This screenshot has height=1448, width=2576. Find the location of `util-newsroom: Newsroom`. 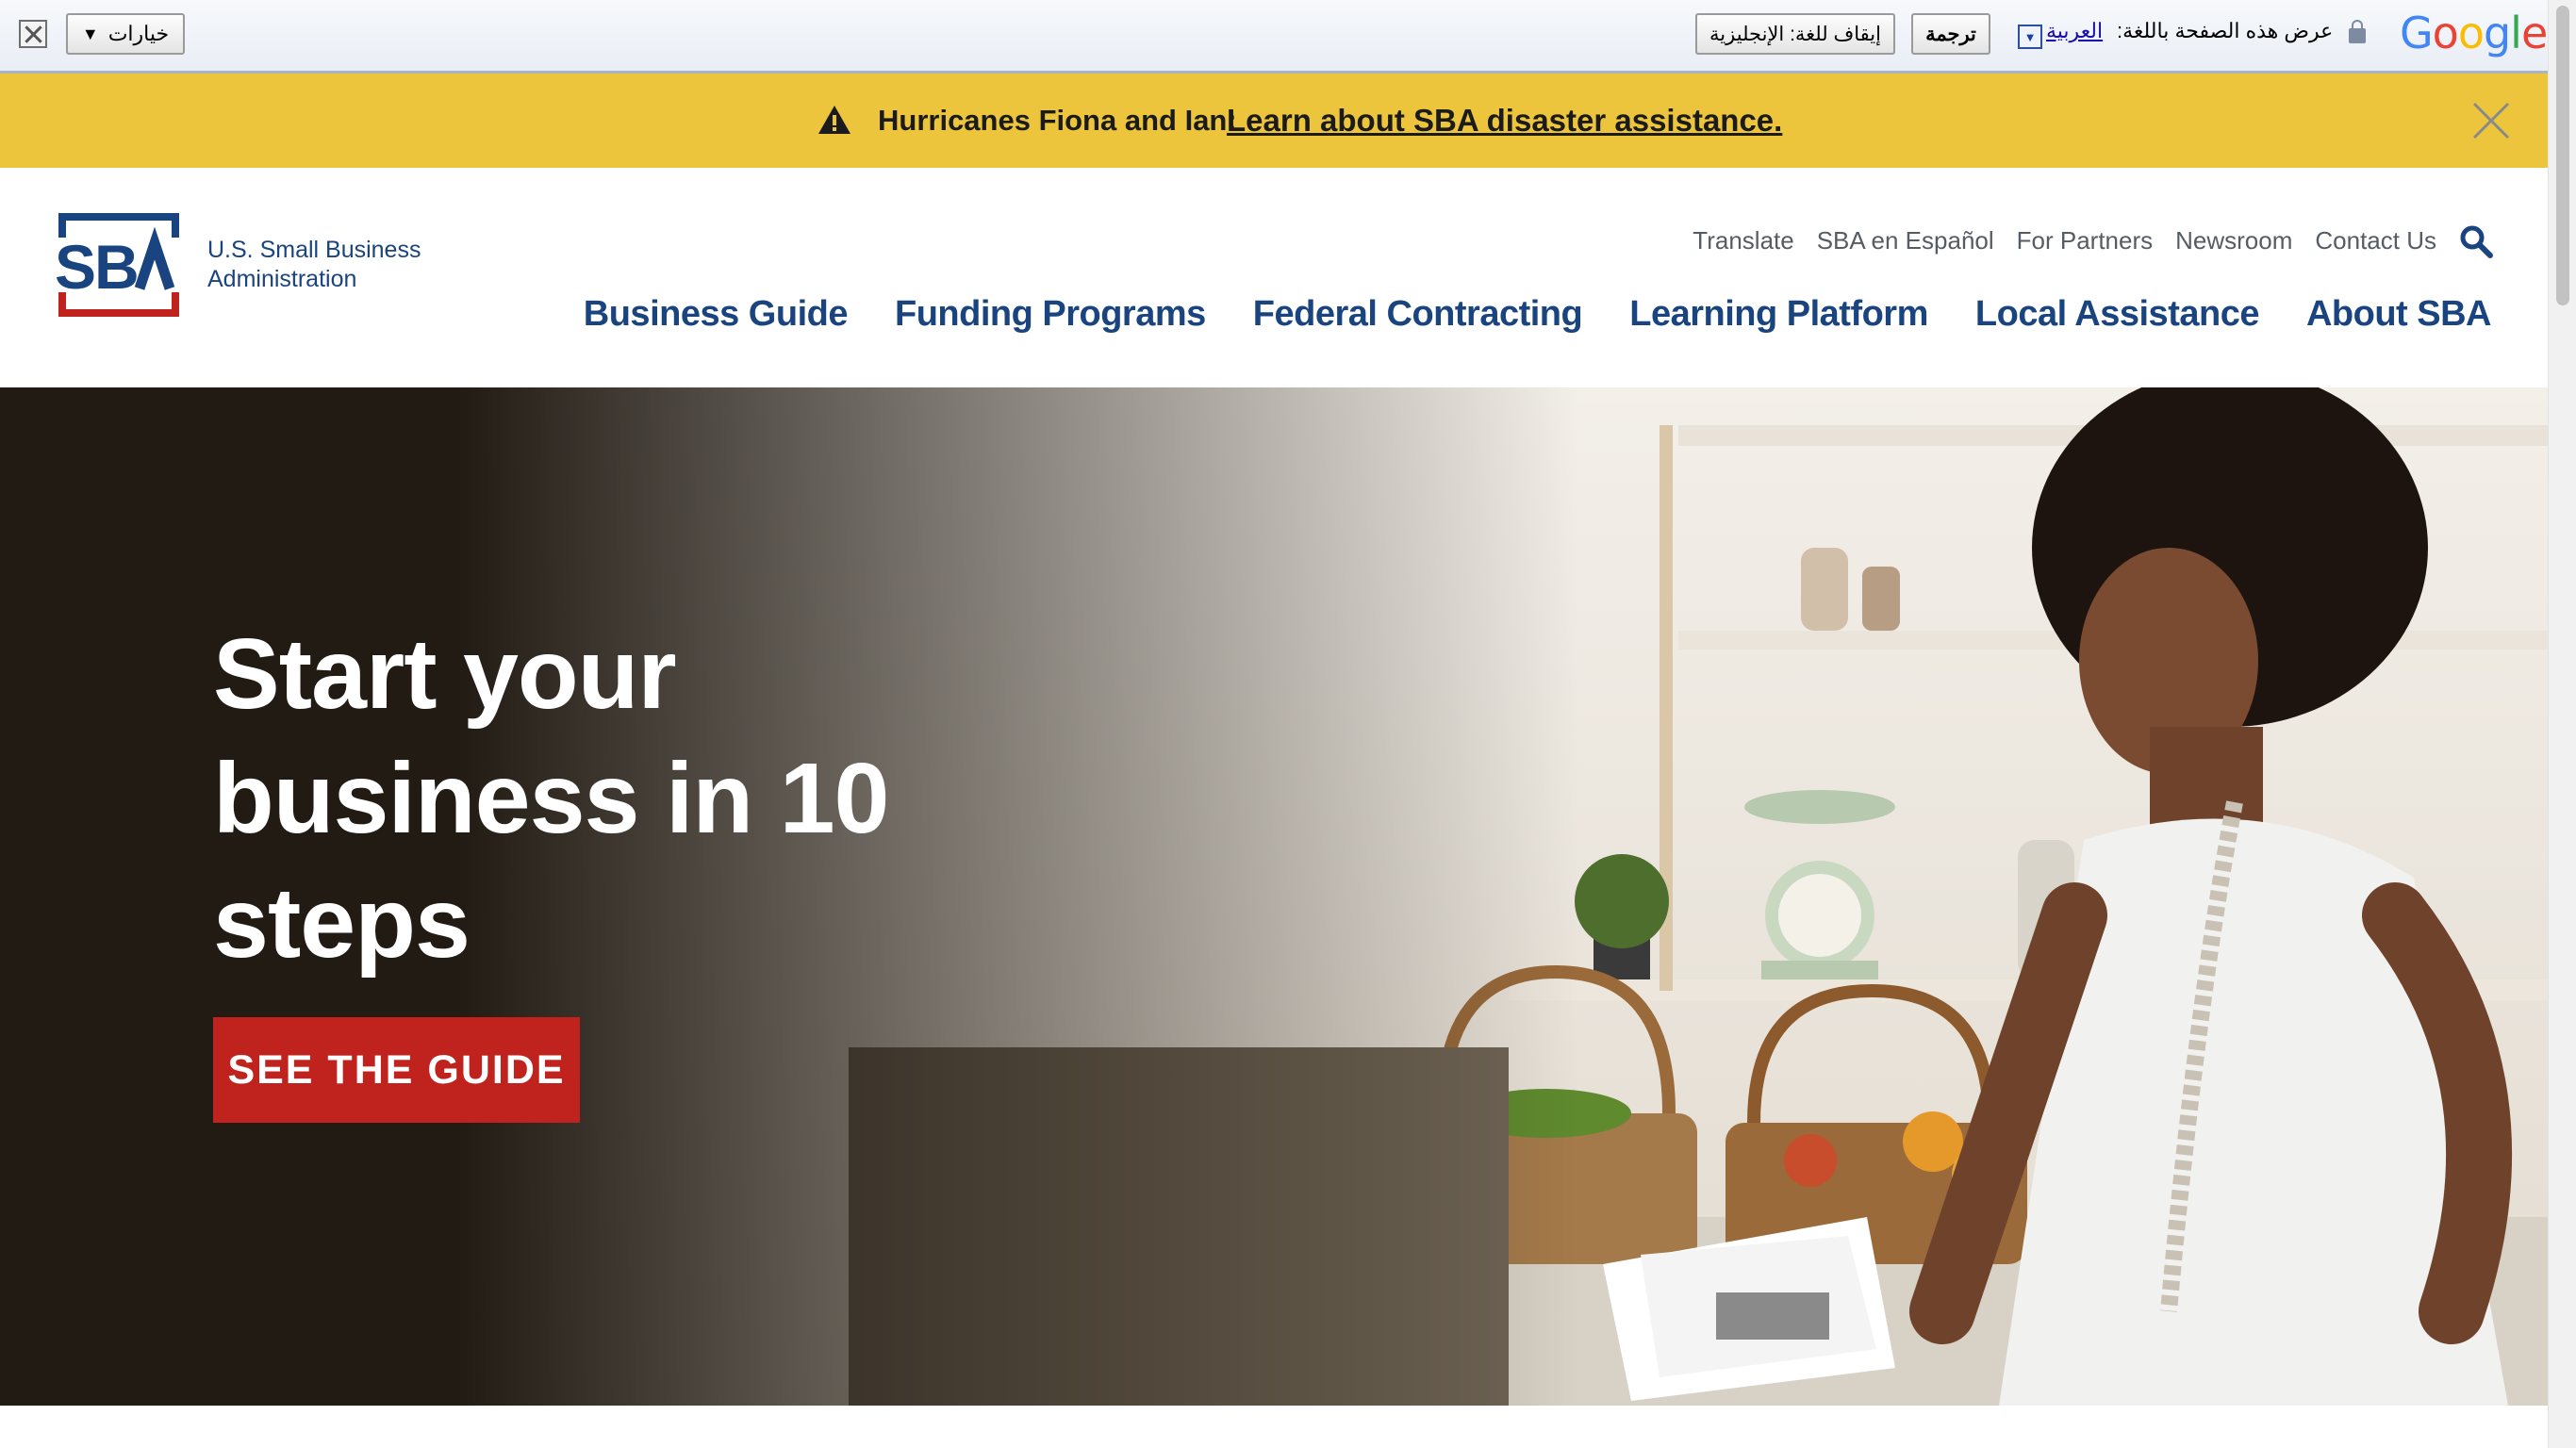

util-newsroom: Newsroom is located at coordinates (2233, 240).